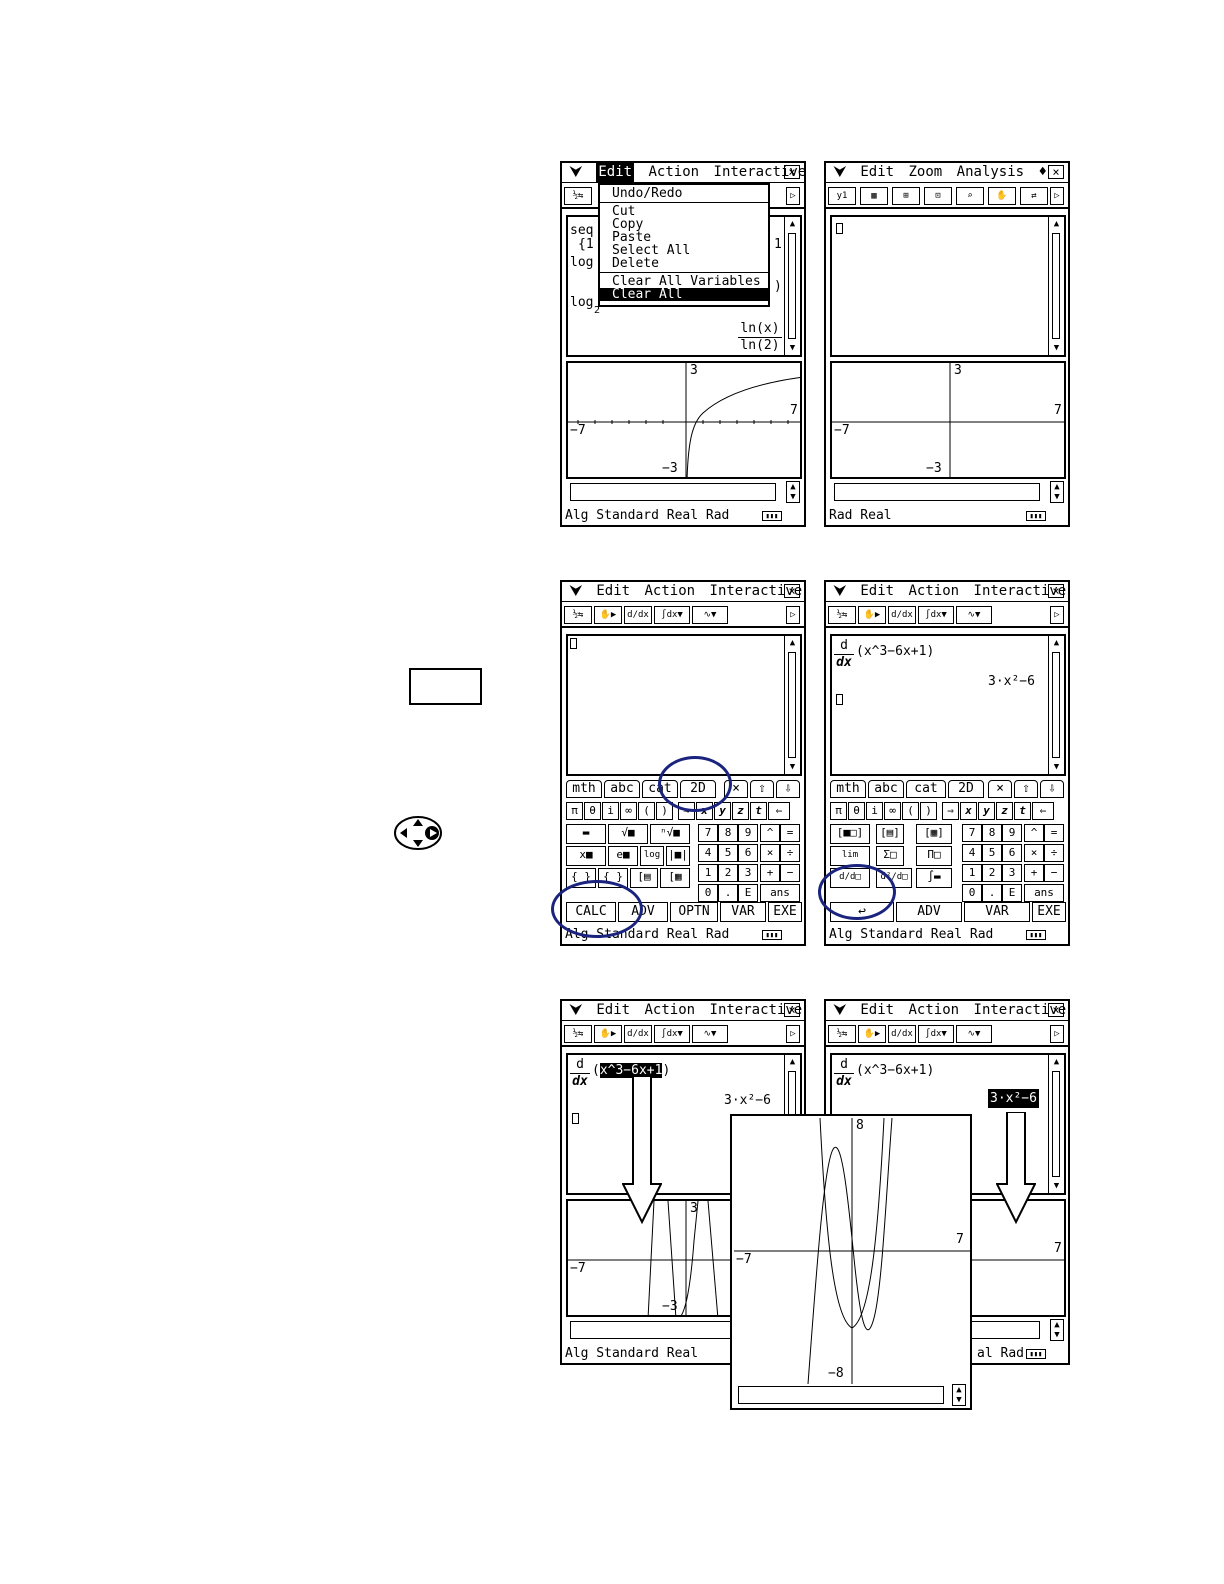 The width and height of the screenshot is (1224, 1584). Describe the element at coordinates (1034, 873) in the screenshot. I see `key-plus: +` at that location.